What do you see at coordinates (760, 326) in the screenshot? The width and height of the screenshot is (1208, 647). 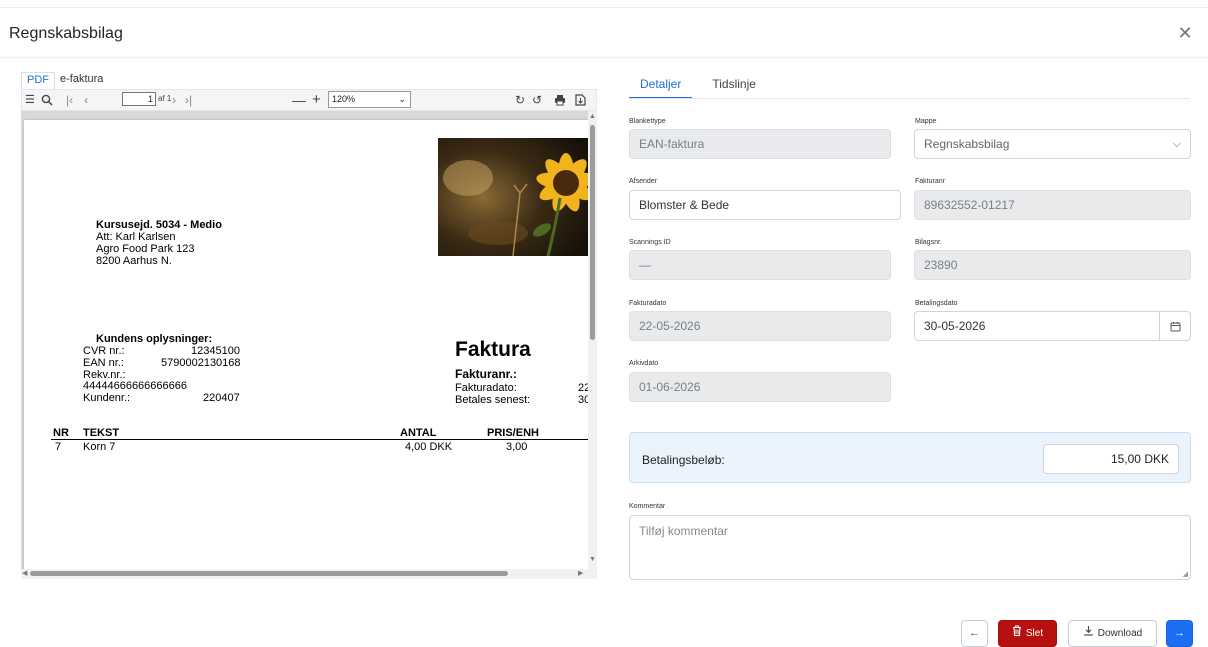 I see `fakturadato-field: 22-05-2026` at bounding box center [760, 326].